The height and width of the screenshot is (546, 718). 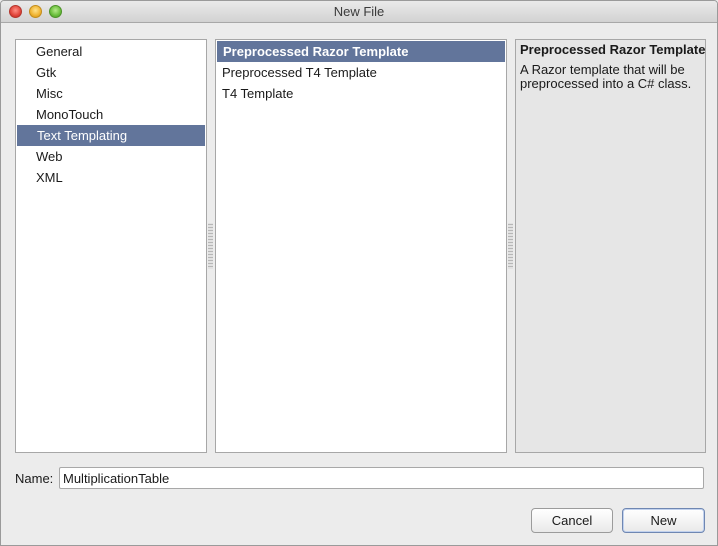 I want to click on name-label: Name:, so click(x=34, y=478).